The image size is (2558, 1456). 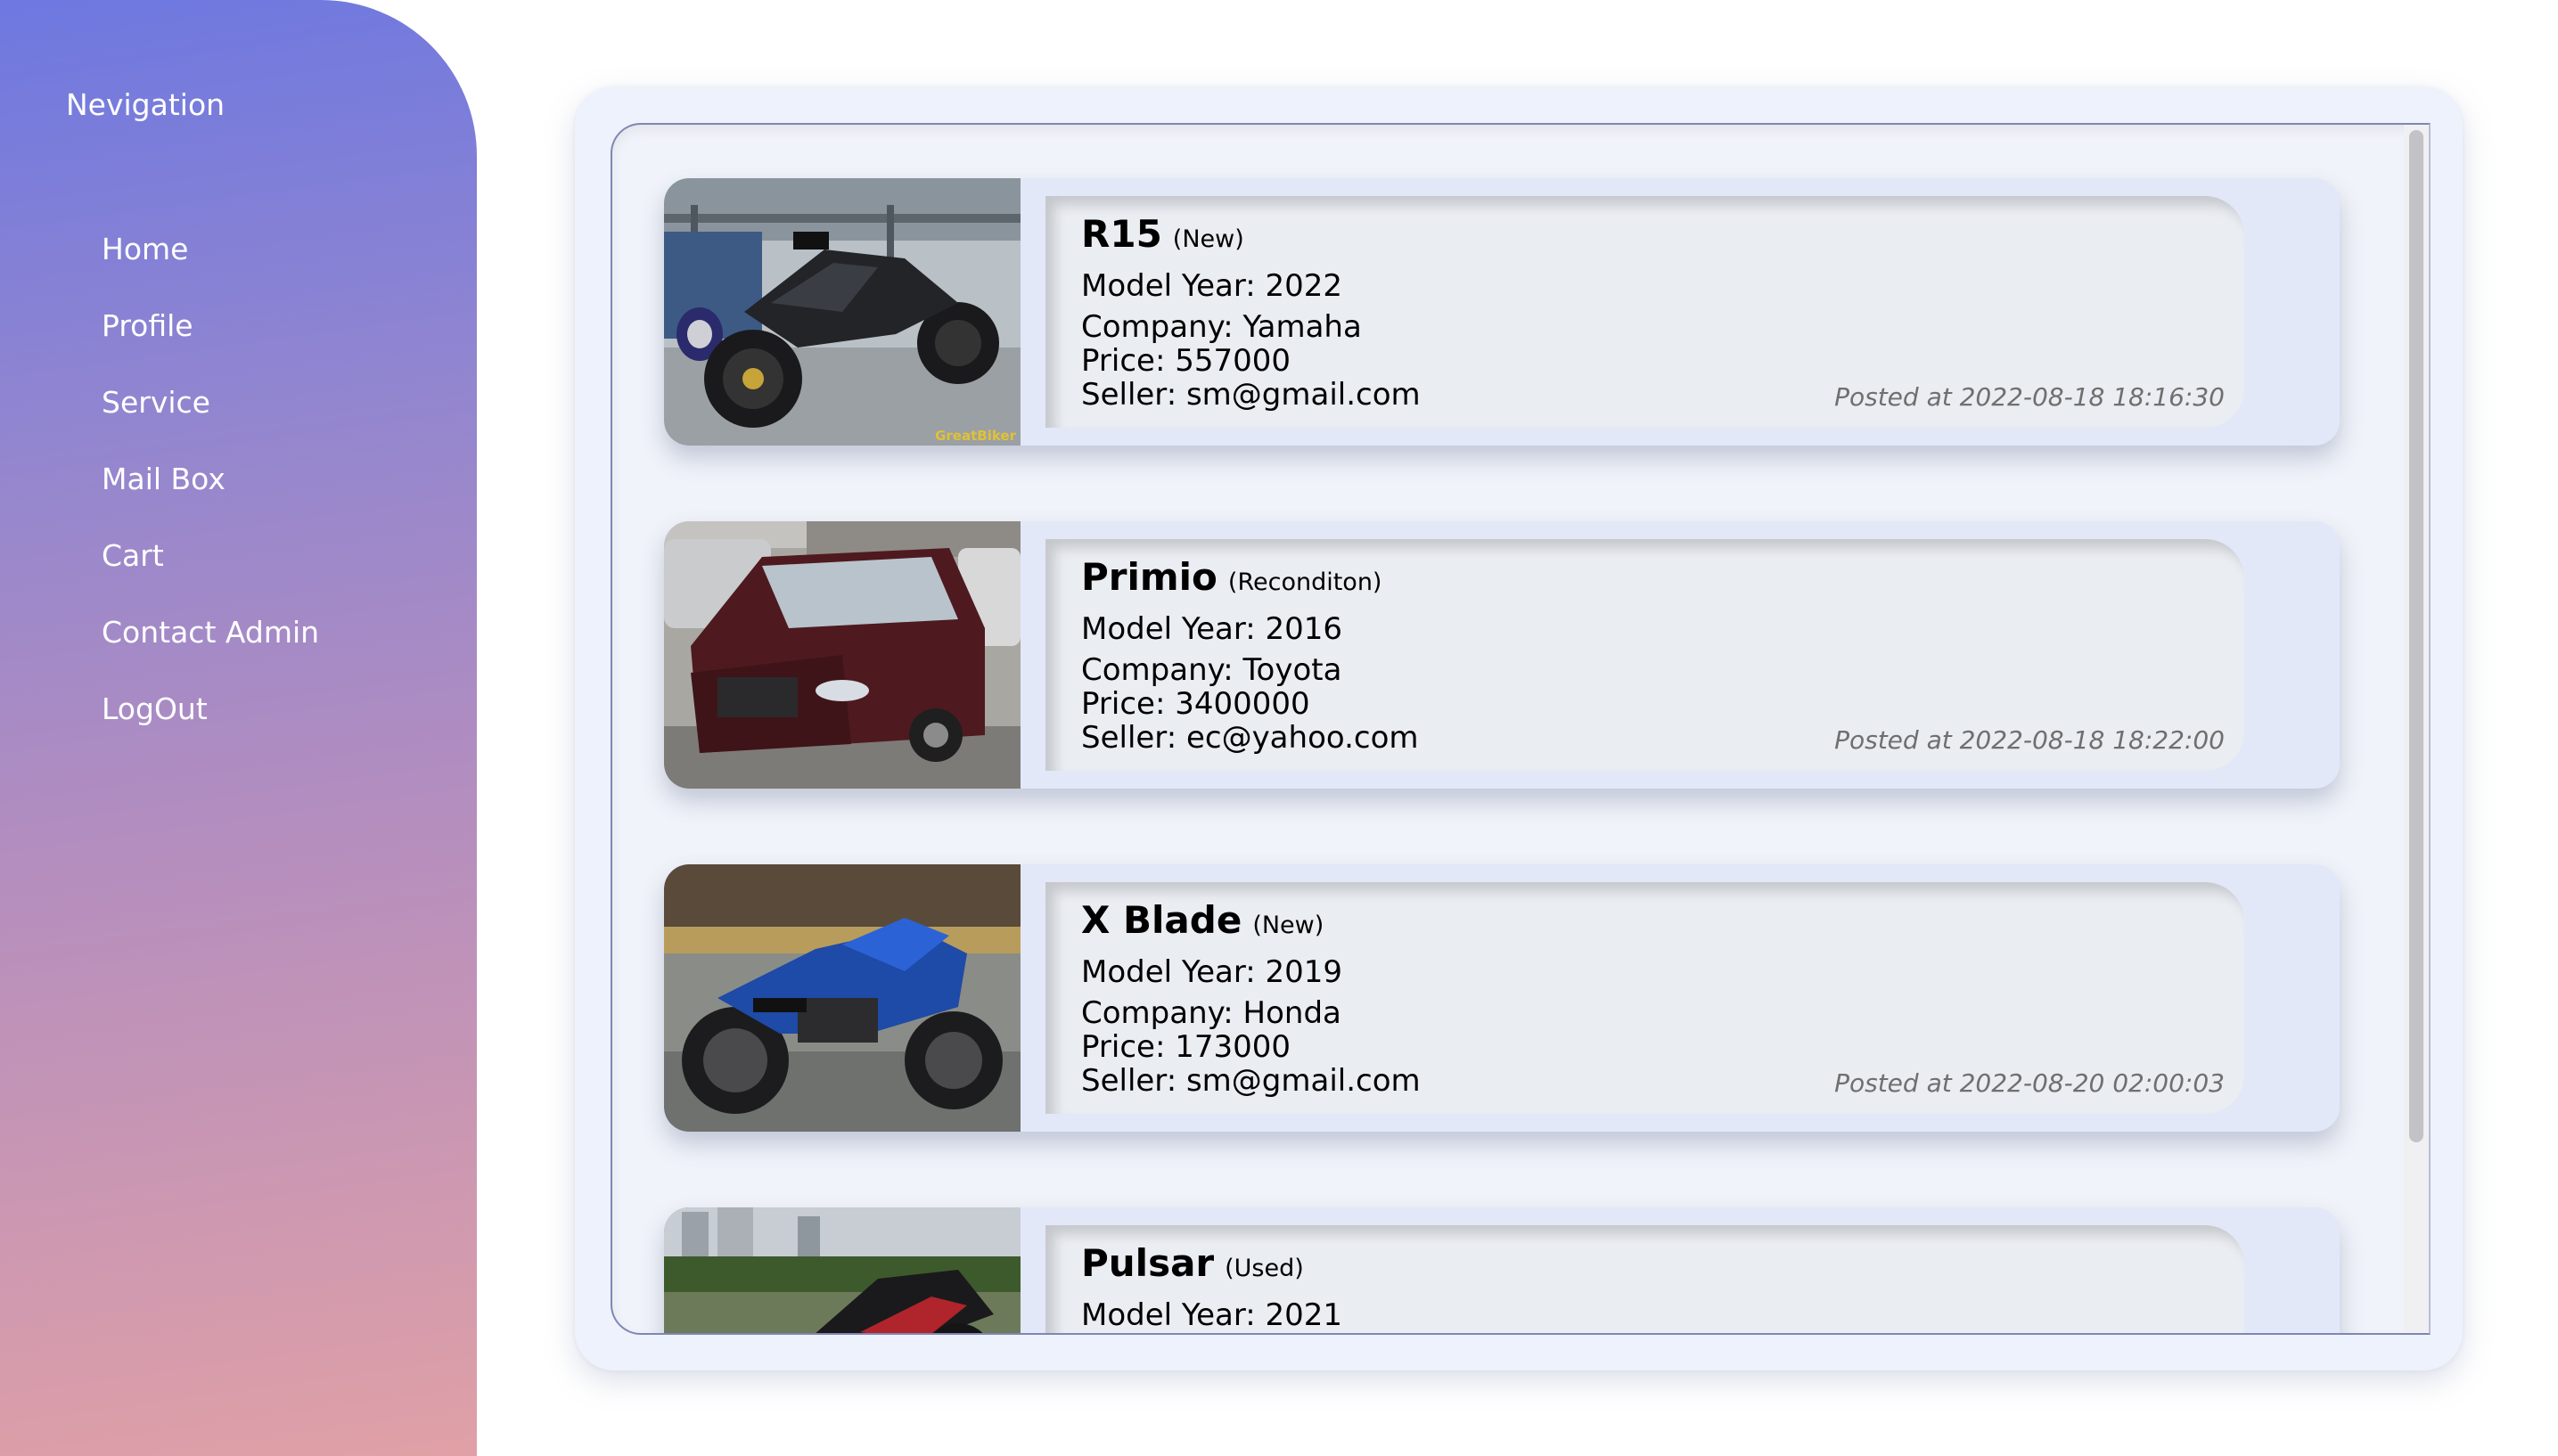 I want to click on sidebar-item-logout: LogOut, so click(x=210, y=728).